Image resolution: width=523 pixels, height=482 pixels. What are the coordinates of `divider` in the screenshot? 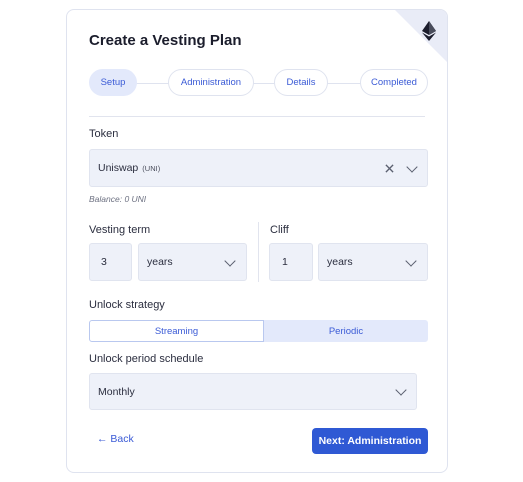 It's located at (257, 116).